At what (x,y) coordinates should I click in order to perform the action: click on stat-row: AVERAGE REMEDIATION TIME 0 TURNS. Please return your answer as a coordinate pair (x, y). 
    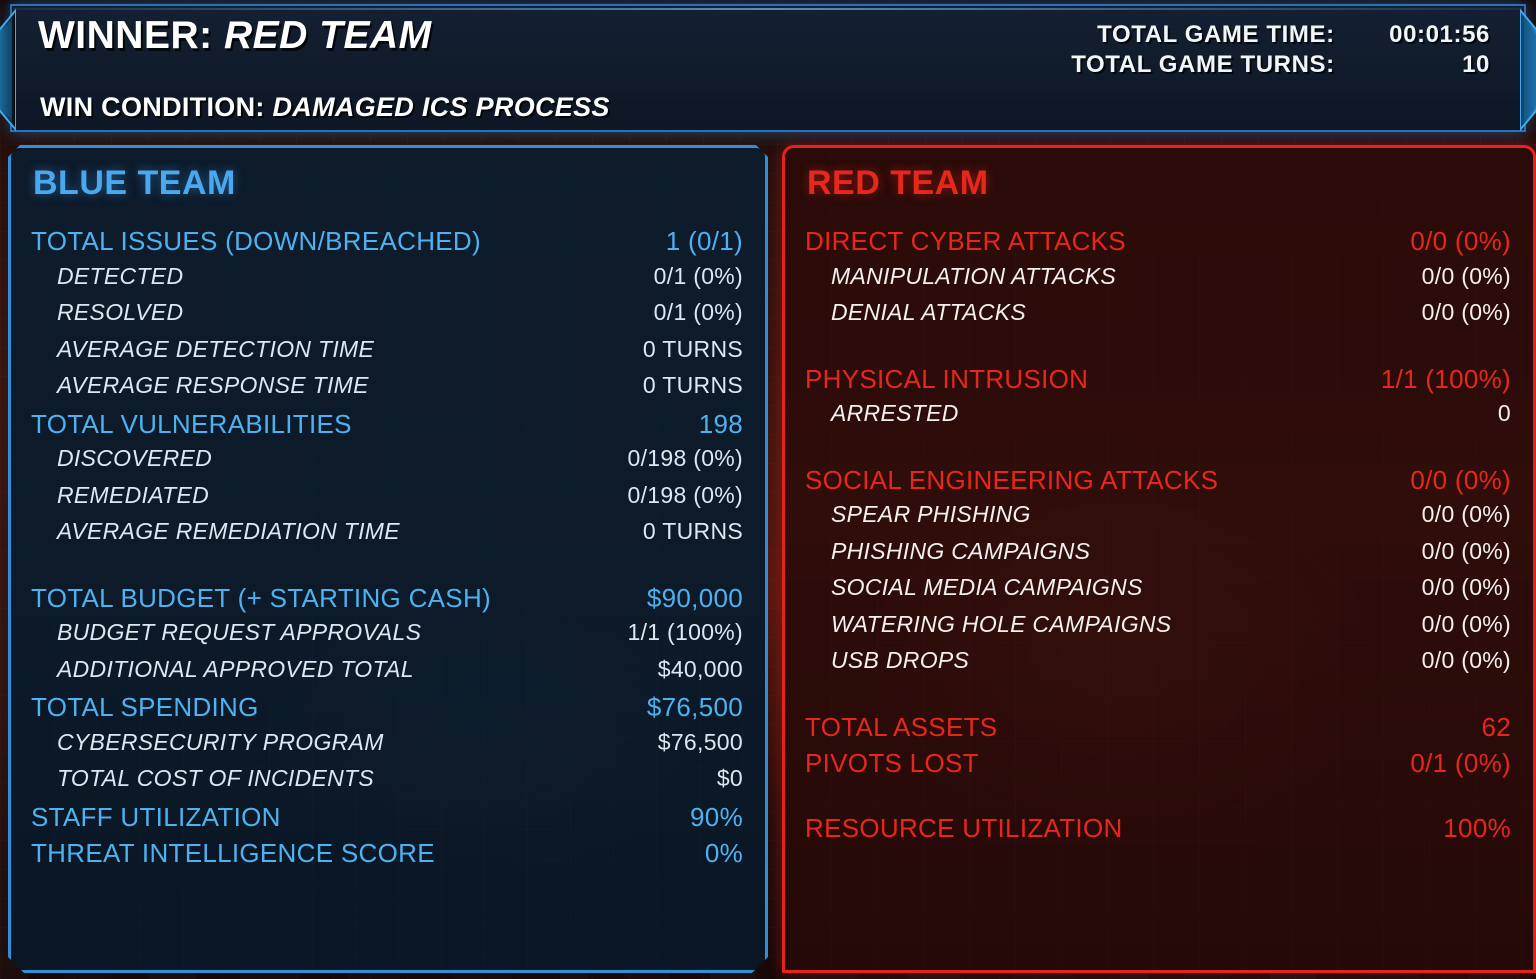
    Looking at the image, I should click on (387, 536).